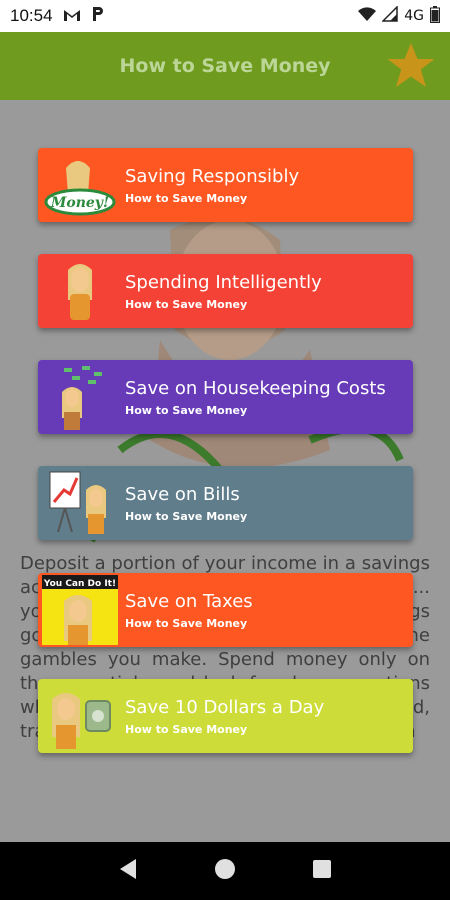 This screenshot has height=900, width=450. I want to click on home-icon, so click(225, 871).